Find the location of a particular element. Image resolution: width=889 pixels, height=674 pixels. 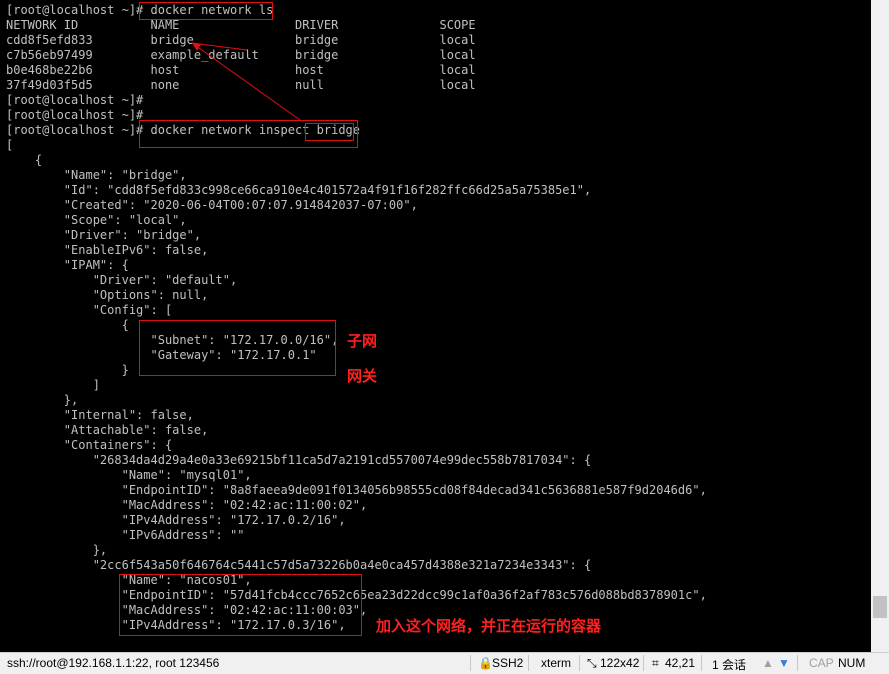

subnet-annotation: 子网 is located at coordinates (362, 341).